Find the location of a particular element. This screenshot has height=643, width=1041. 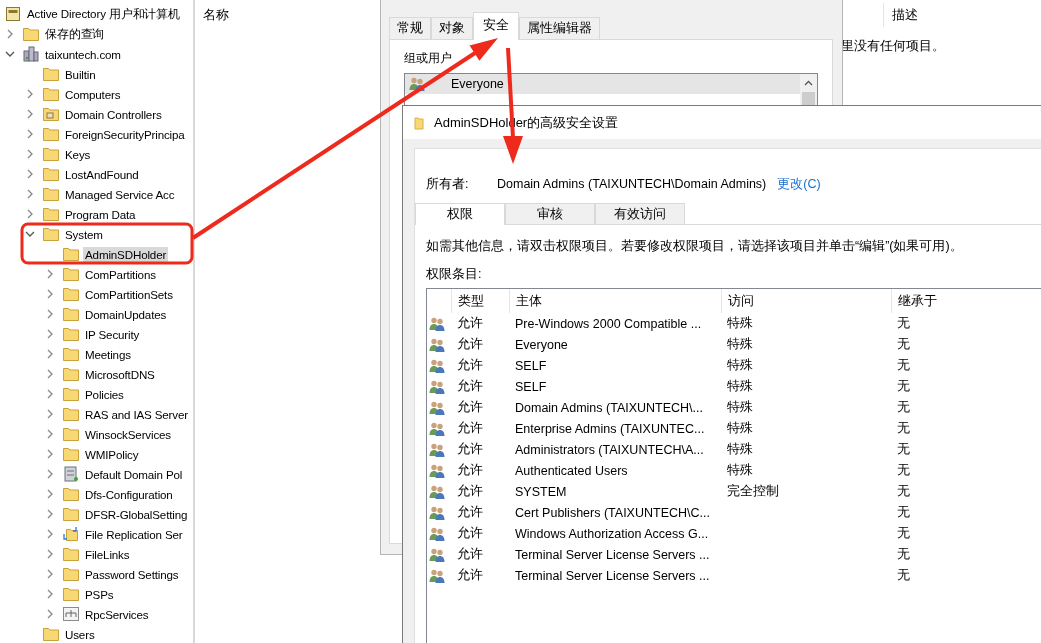

owner-value: Domain Admins (TAIXUNTECH\Domain Admins) is located at coordinates (632, 184).